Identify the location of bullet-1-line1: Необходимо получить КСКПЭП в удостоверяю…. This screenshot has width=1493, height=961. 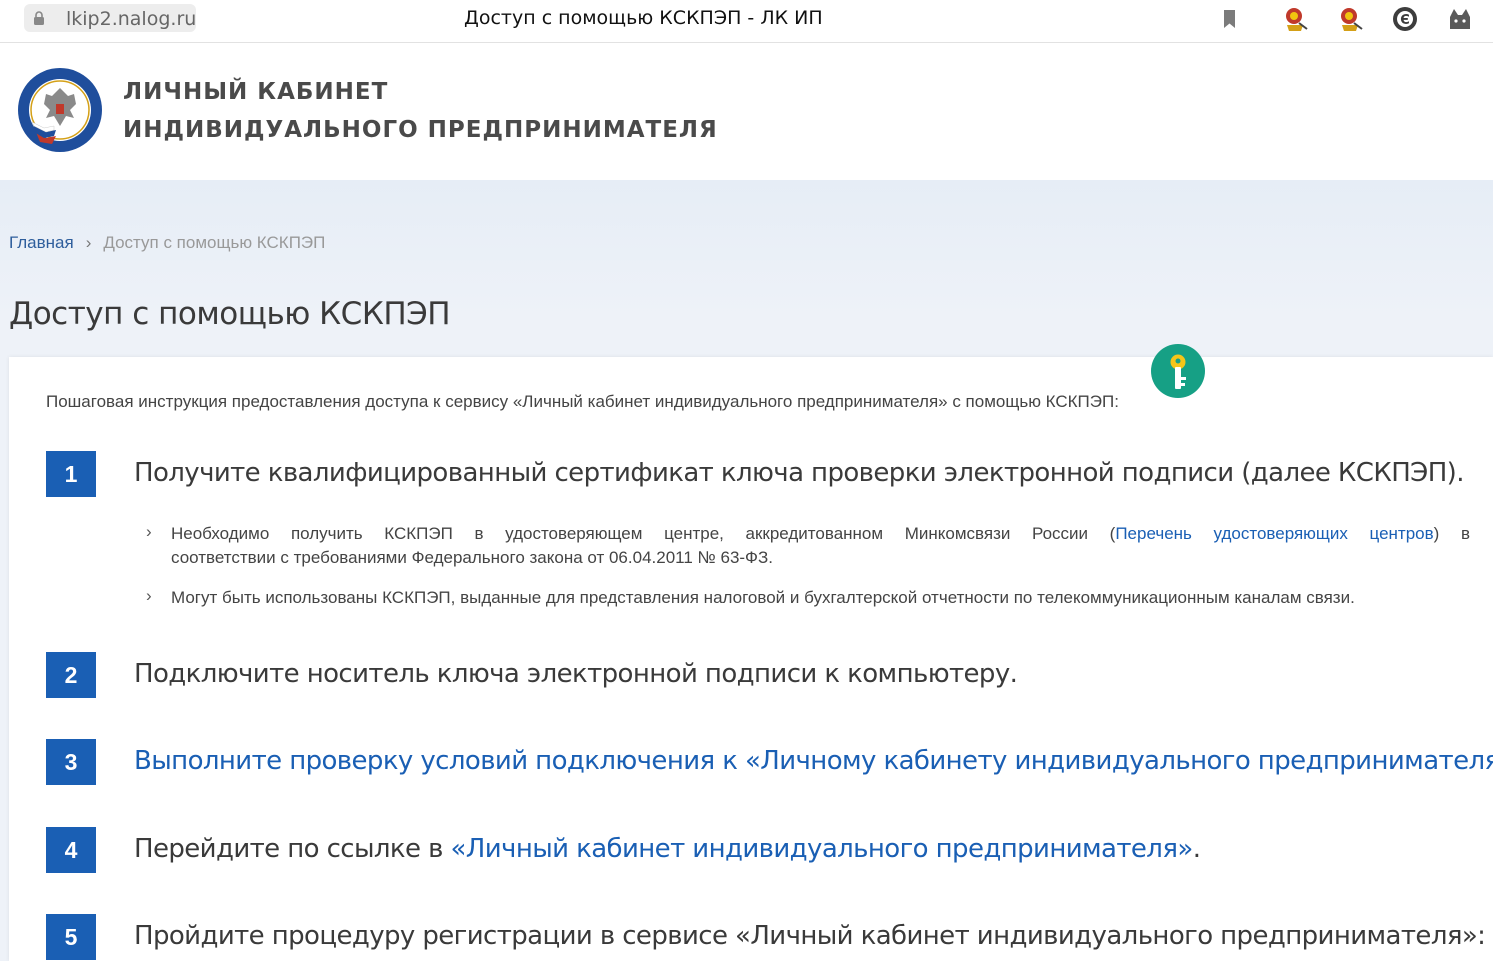
(820, 533).